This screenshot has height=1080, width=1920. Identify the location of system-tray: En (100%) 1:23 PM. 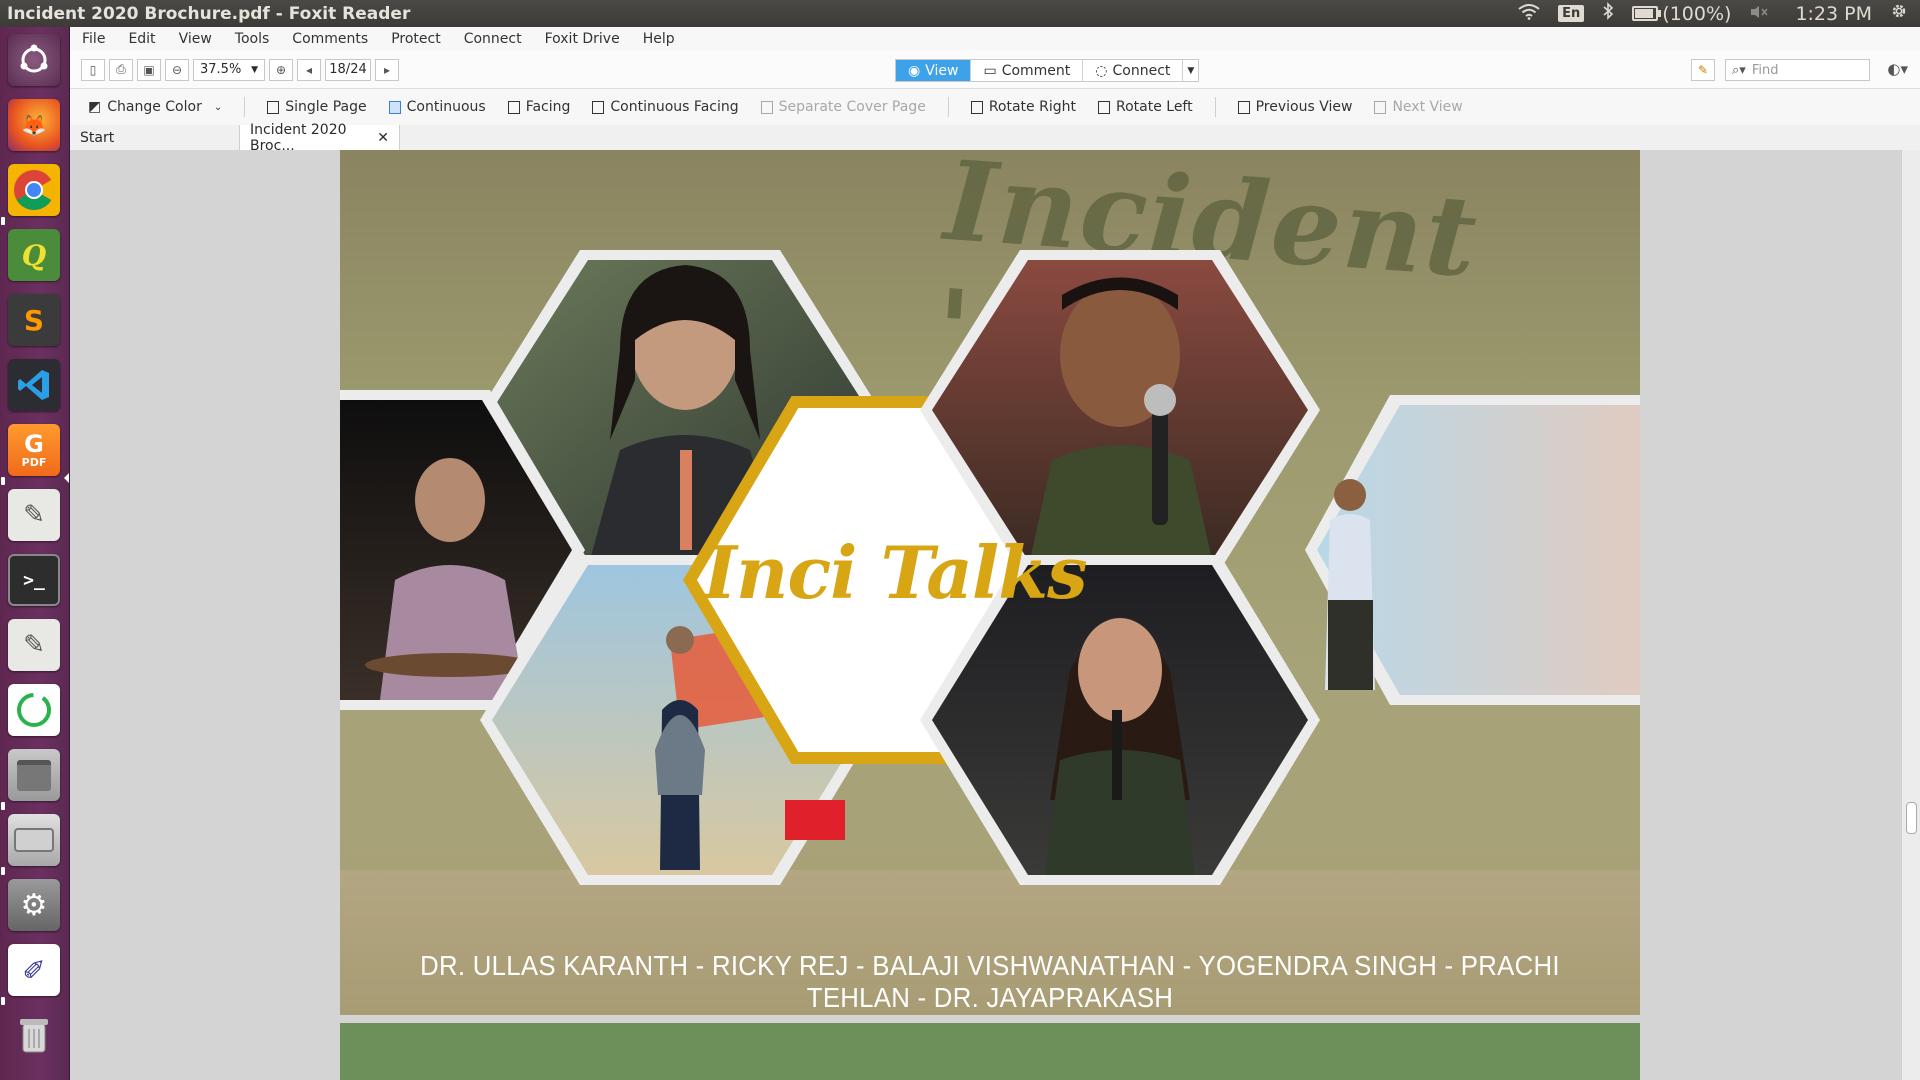
(1713, 13).